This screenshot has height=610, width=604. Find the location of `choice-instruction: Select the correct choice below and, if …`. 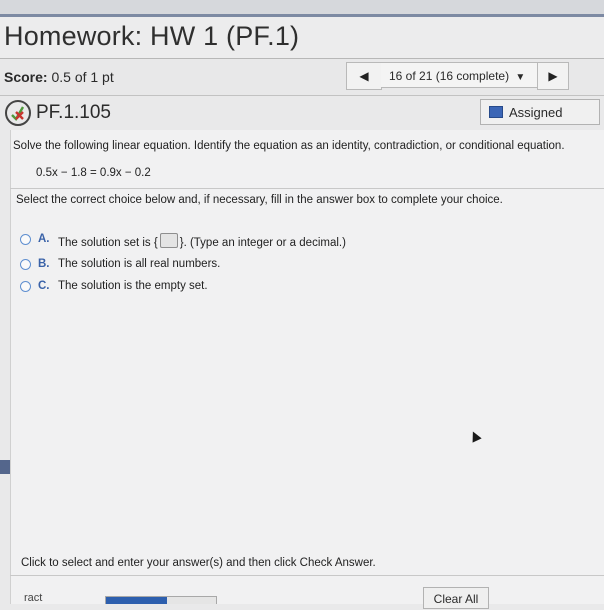

choice-instruction: Select the correct choice below and, if … is located at coordinates (259, 200).